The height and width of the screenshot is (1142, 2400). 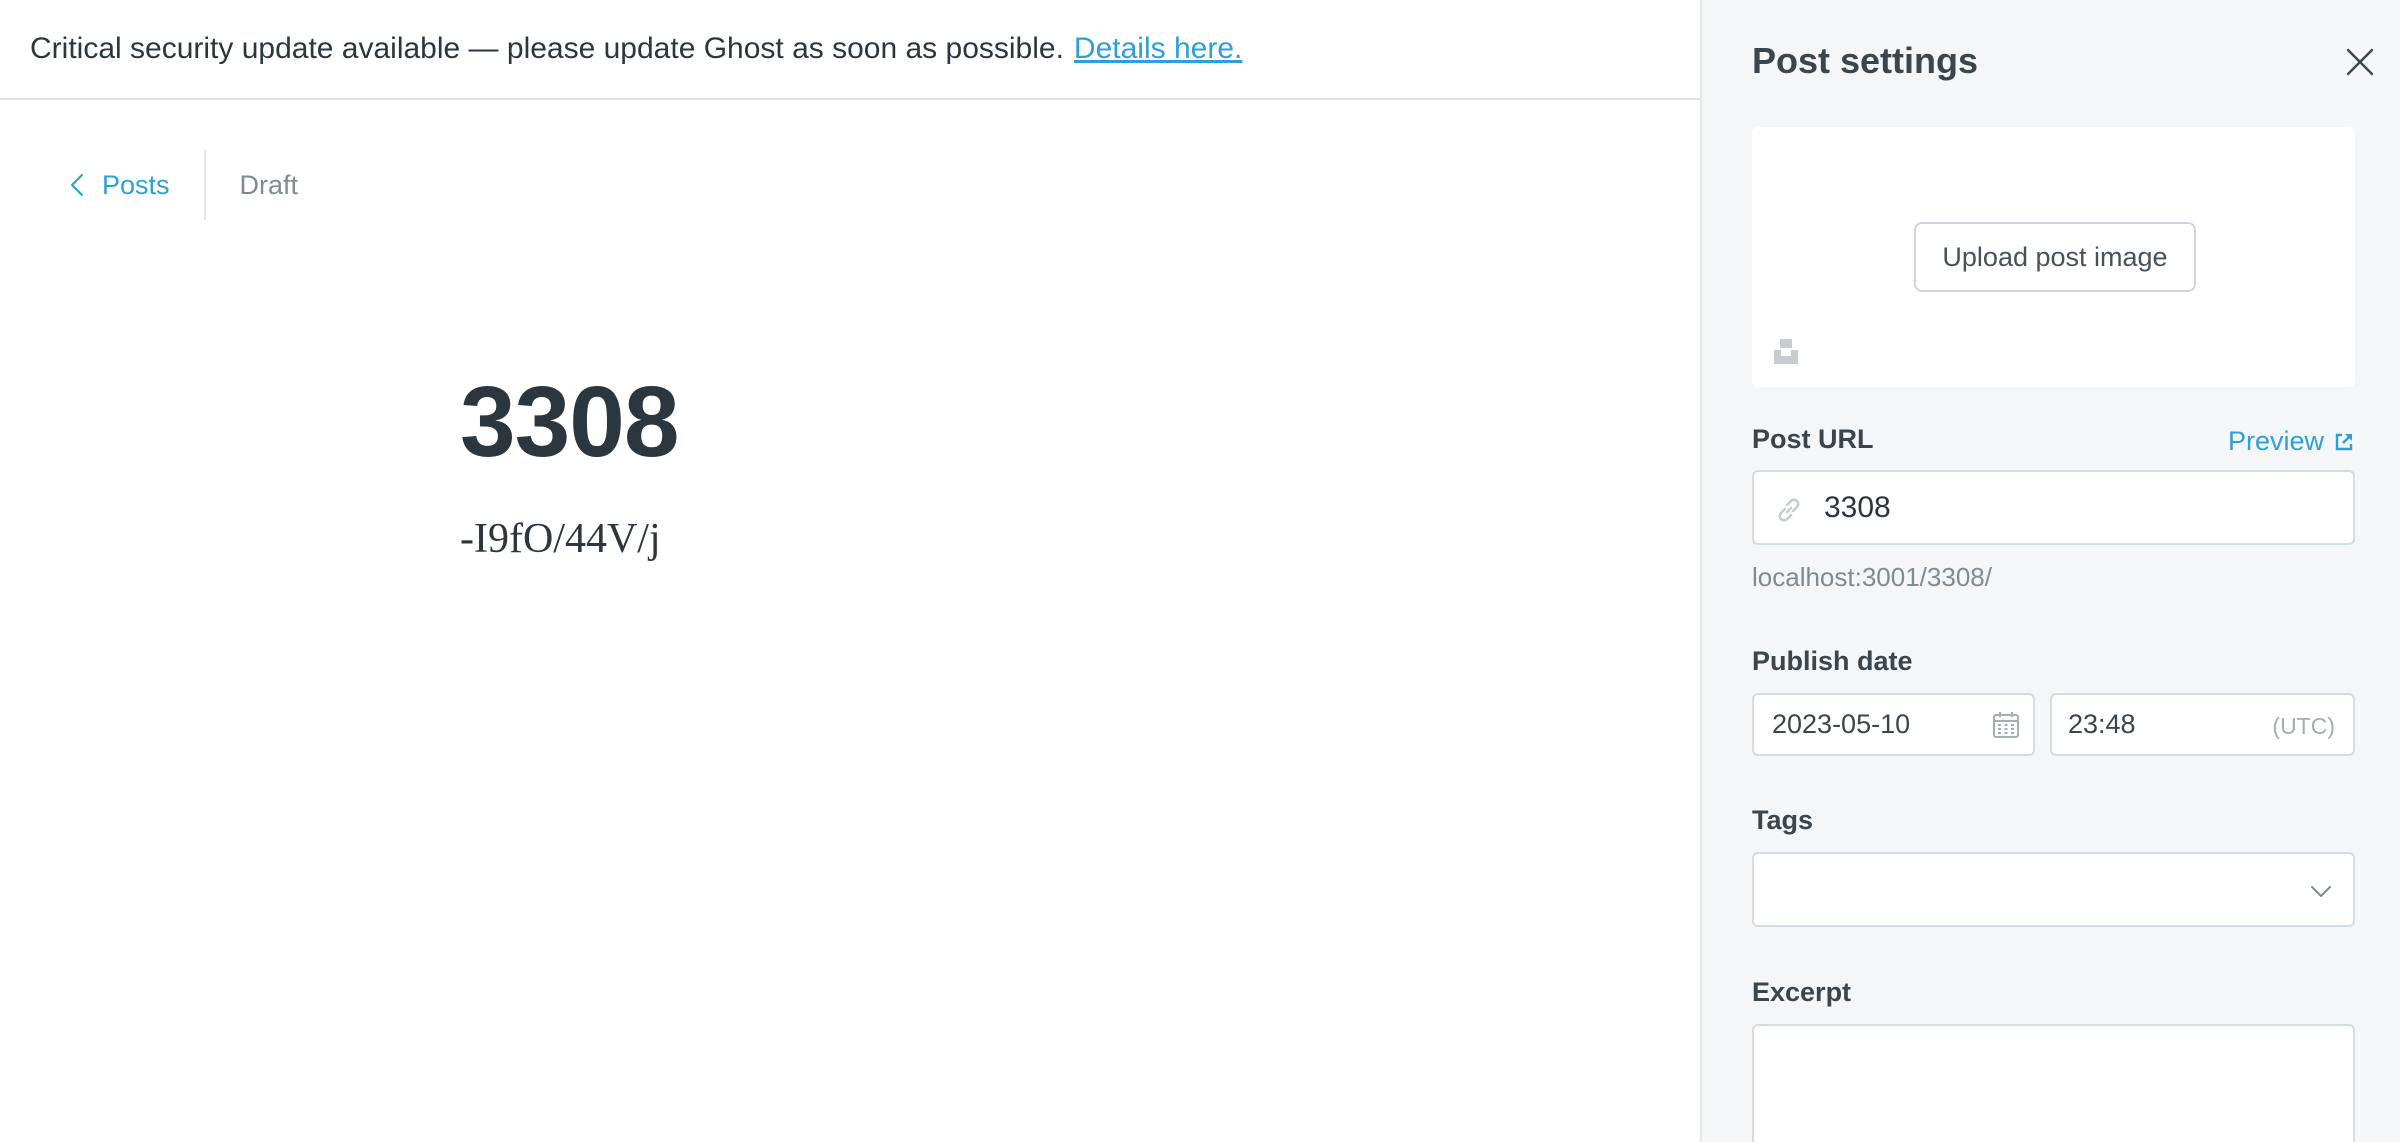 I want to click on chevron-down-icon, so click(x=2321, y=891).